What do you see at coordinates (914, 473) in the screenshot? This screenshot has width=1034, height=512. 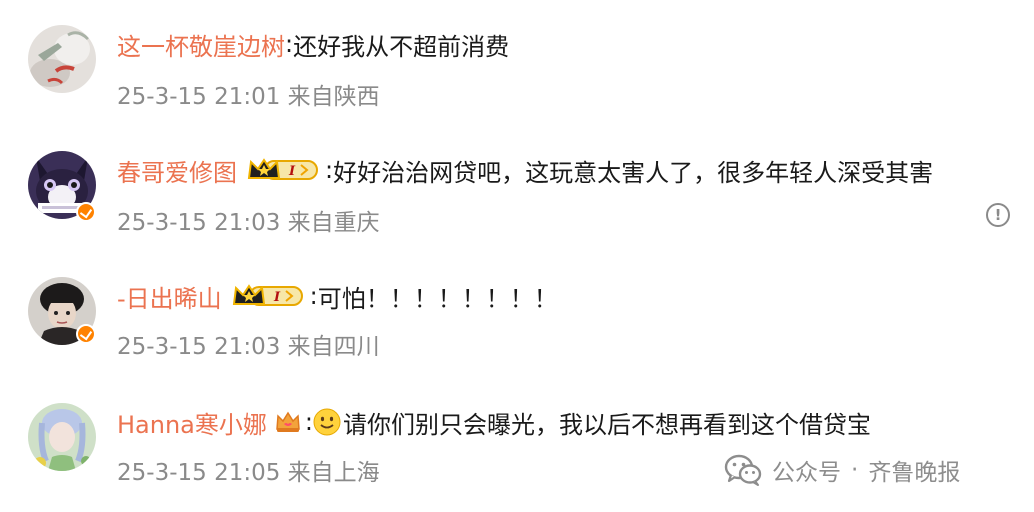 I see `watermark-name: 齐鲁晚报` at bounding box center [914, 473].